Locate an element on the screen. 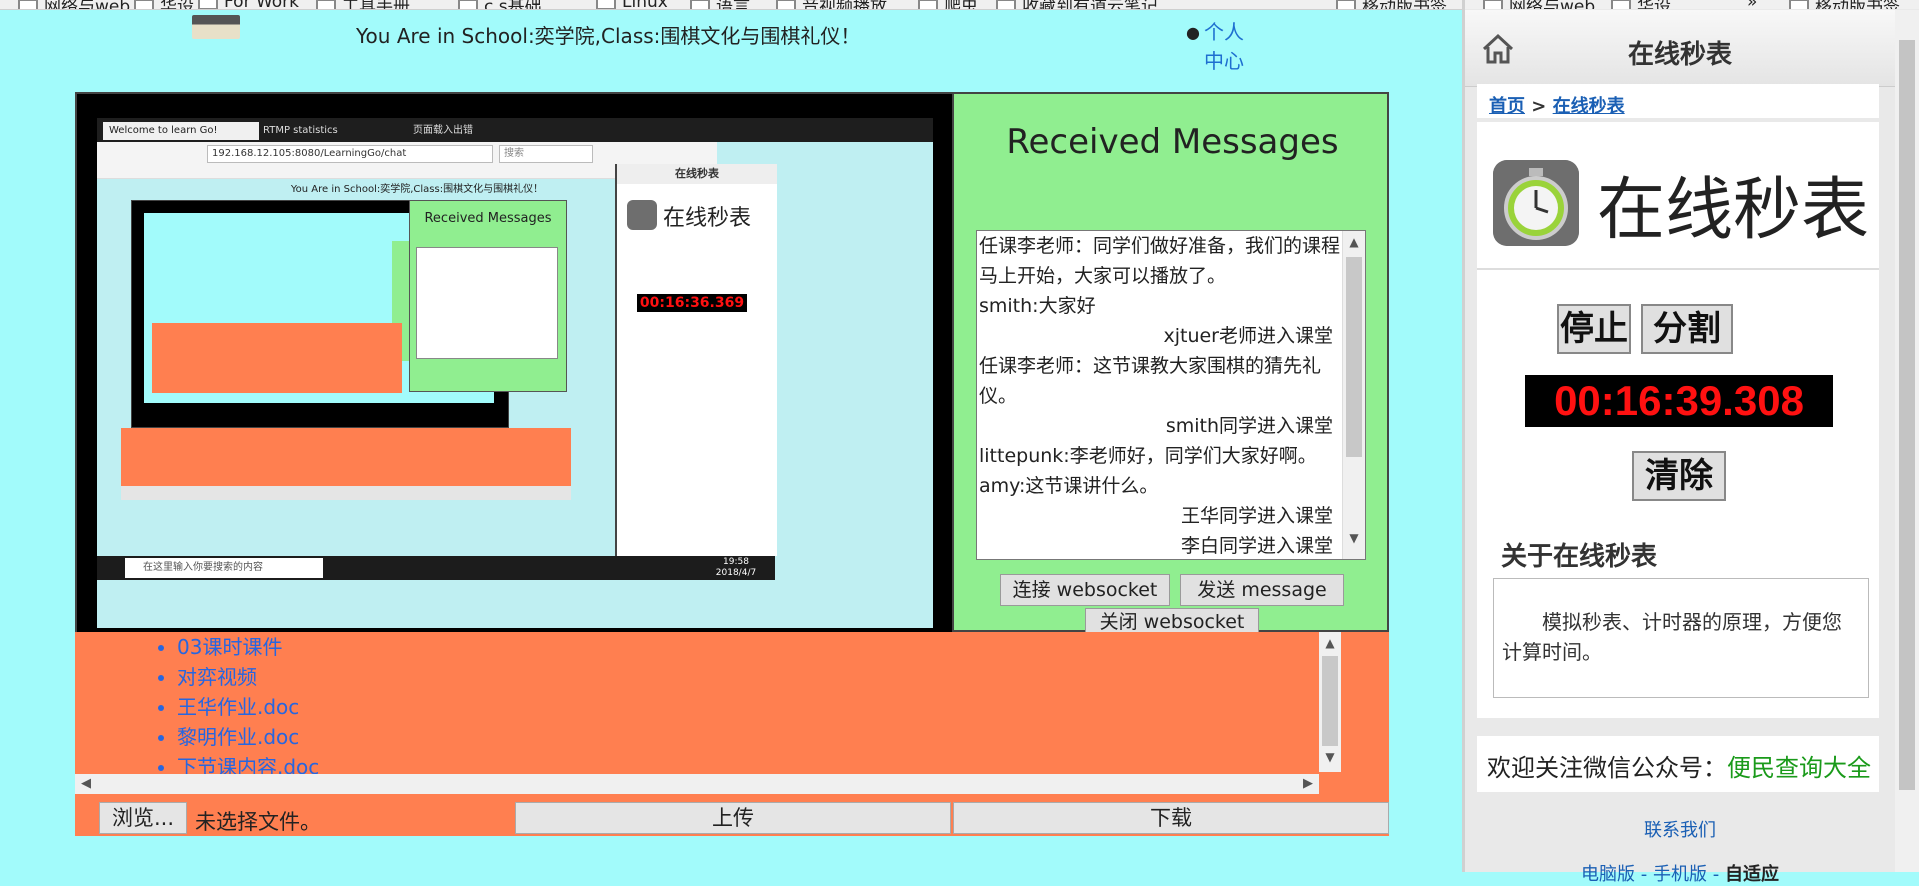  nested-clock: 19:58 2018/4/7 is located at coordinates (736, 567).